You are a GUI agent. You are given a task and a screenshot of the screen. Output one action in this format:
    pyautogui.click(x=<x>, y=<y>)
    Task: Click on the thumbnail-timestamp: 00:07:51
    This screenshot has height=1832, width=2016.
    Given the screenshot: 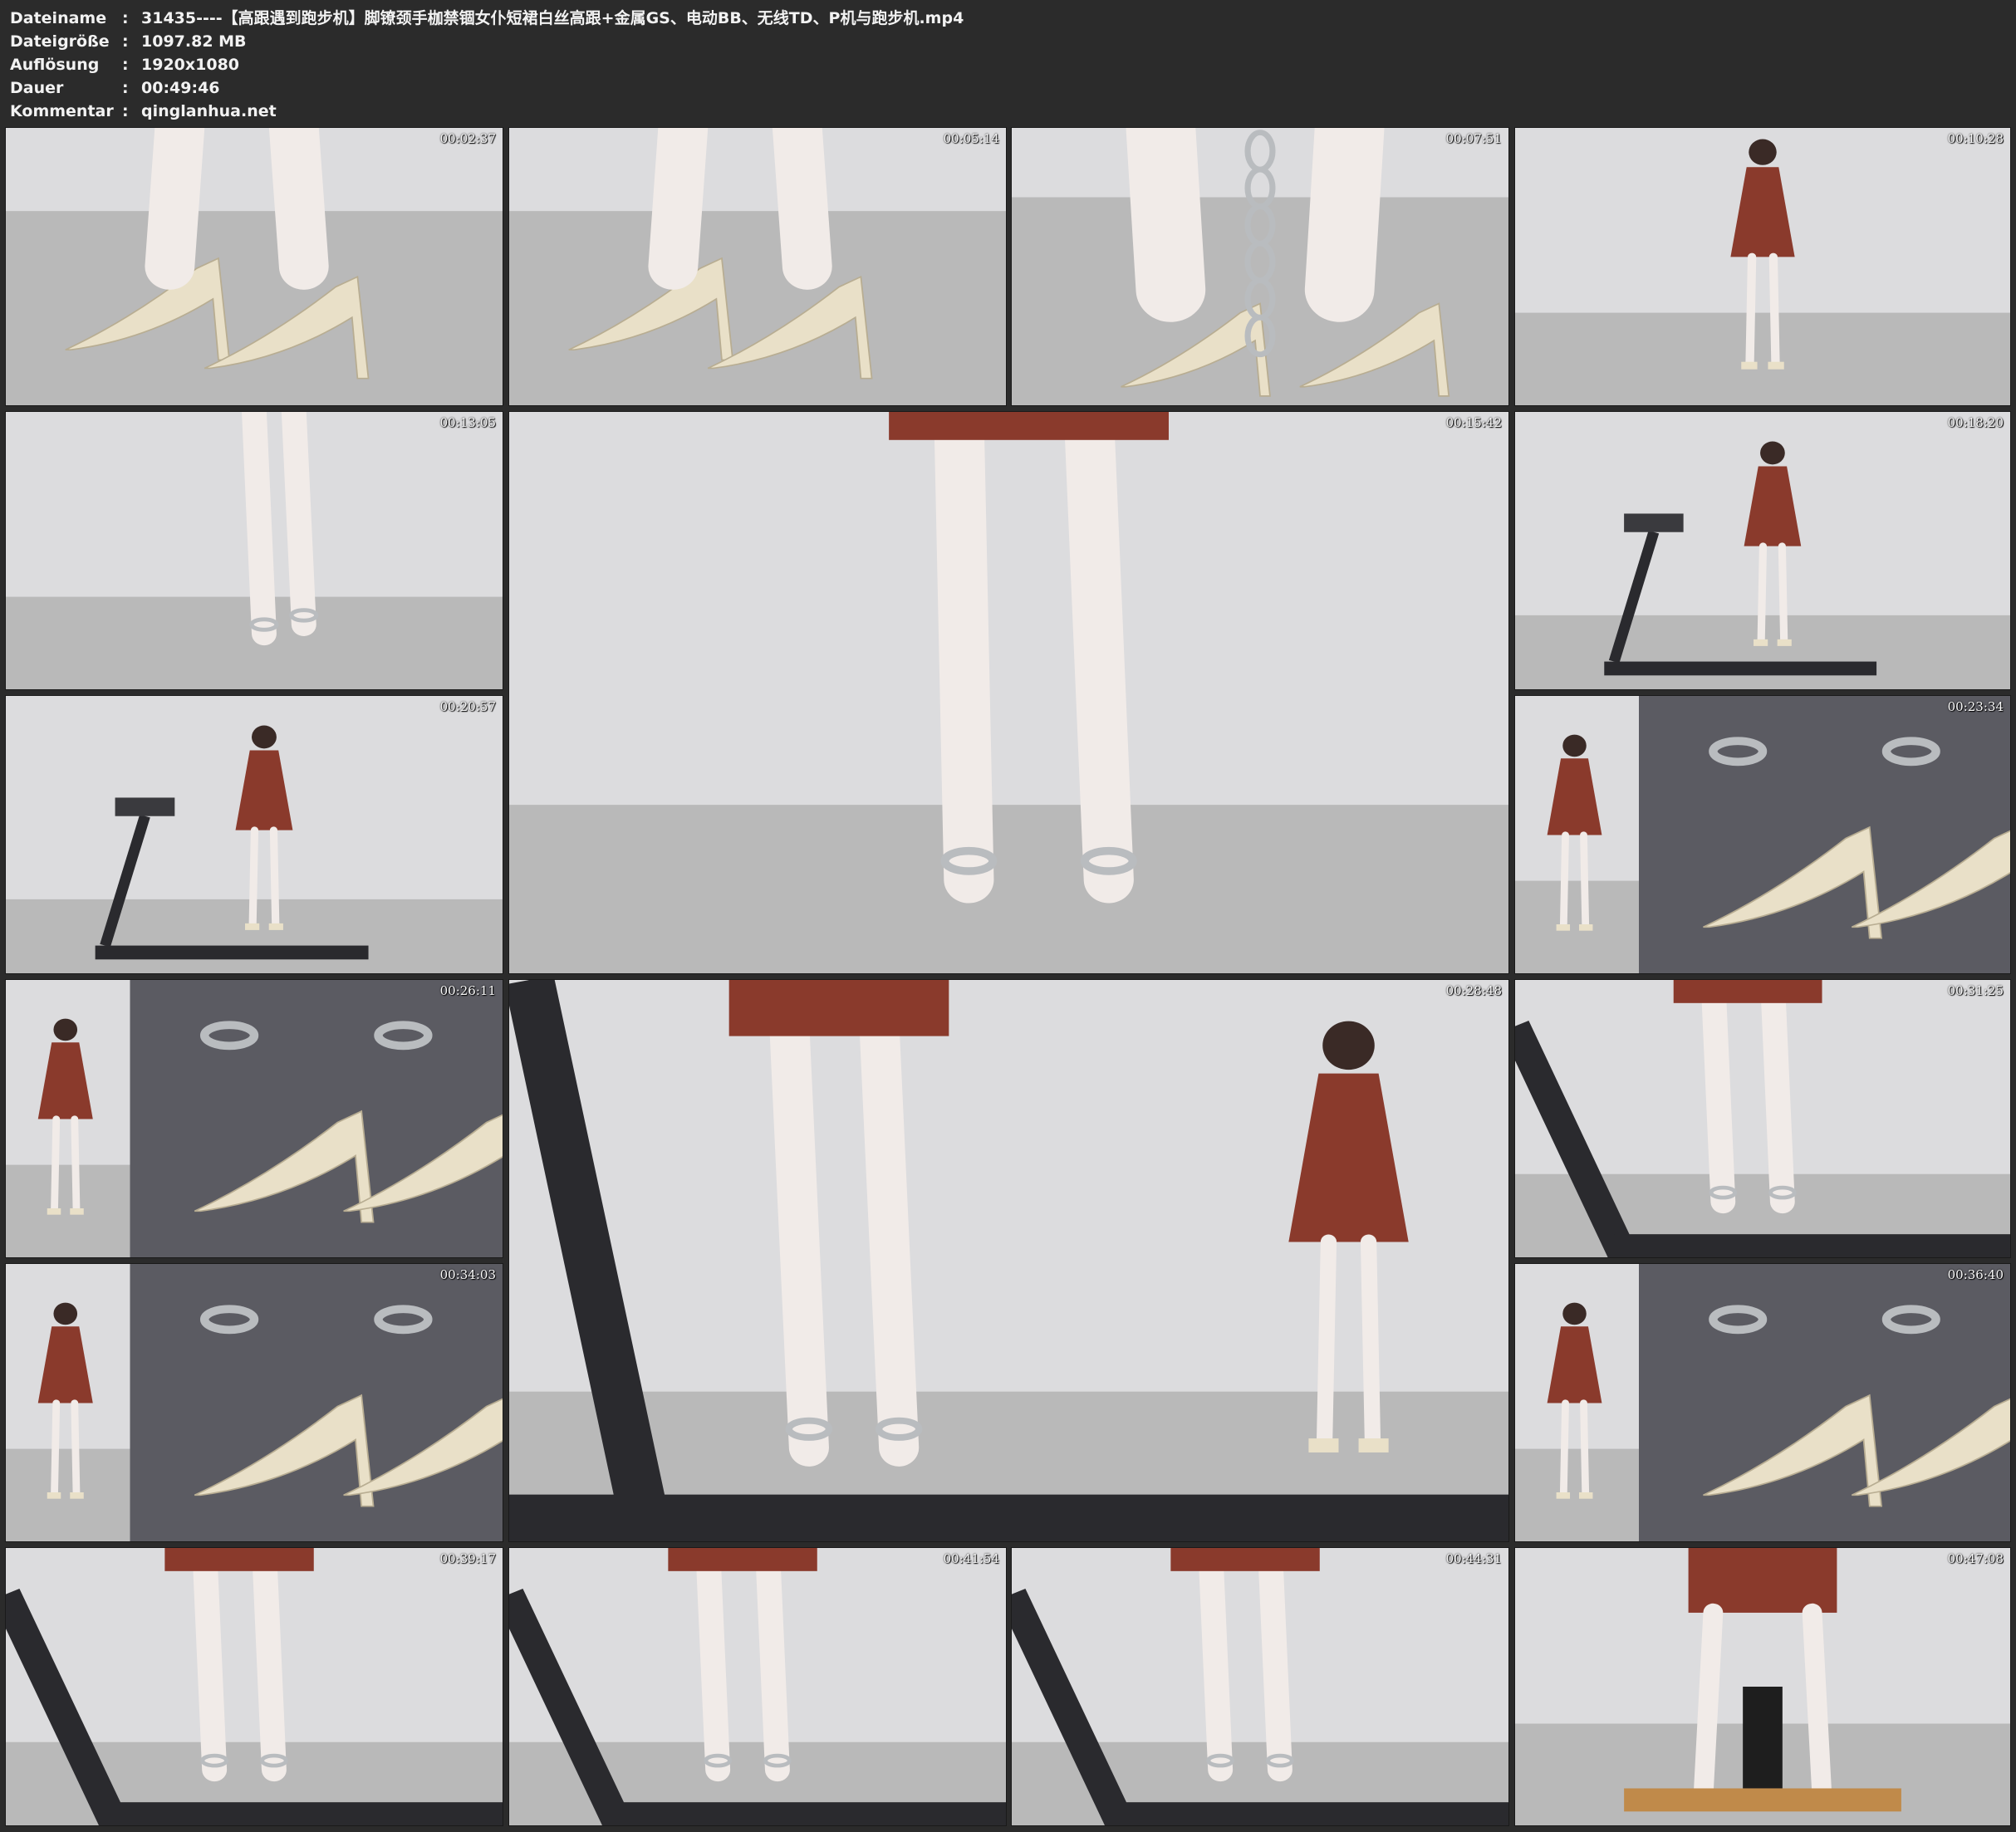 What is the action you would take?
    pyautogui.click(x=1473, y=138)
    